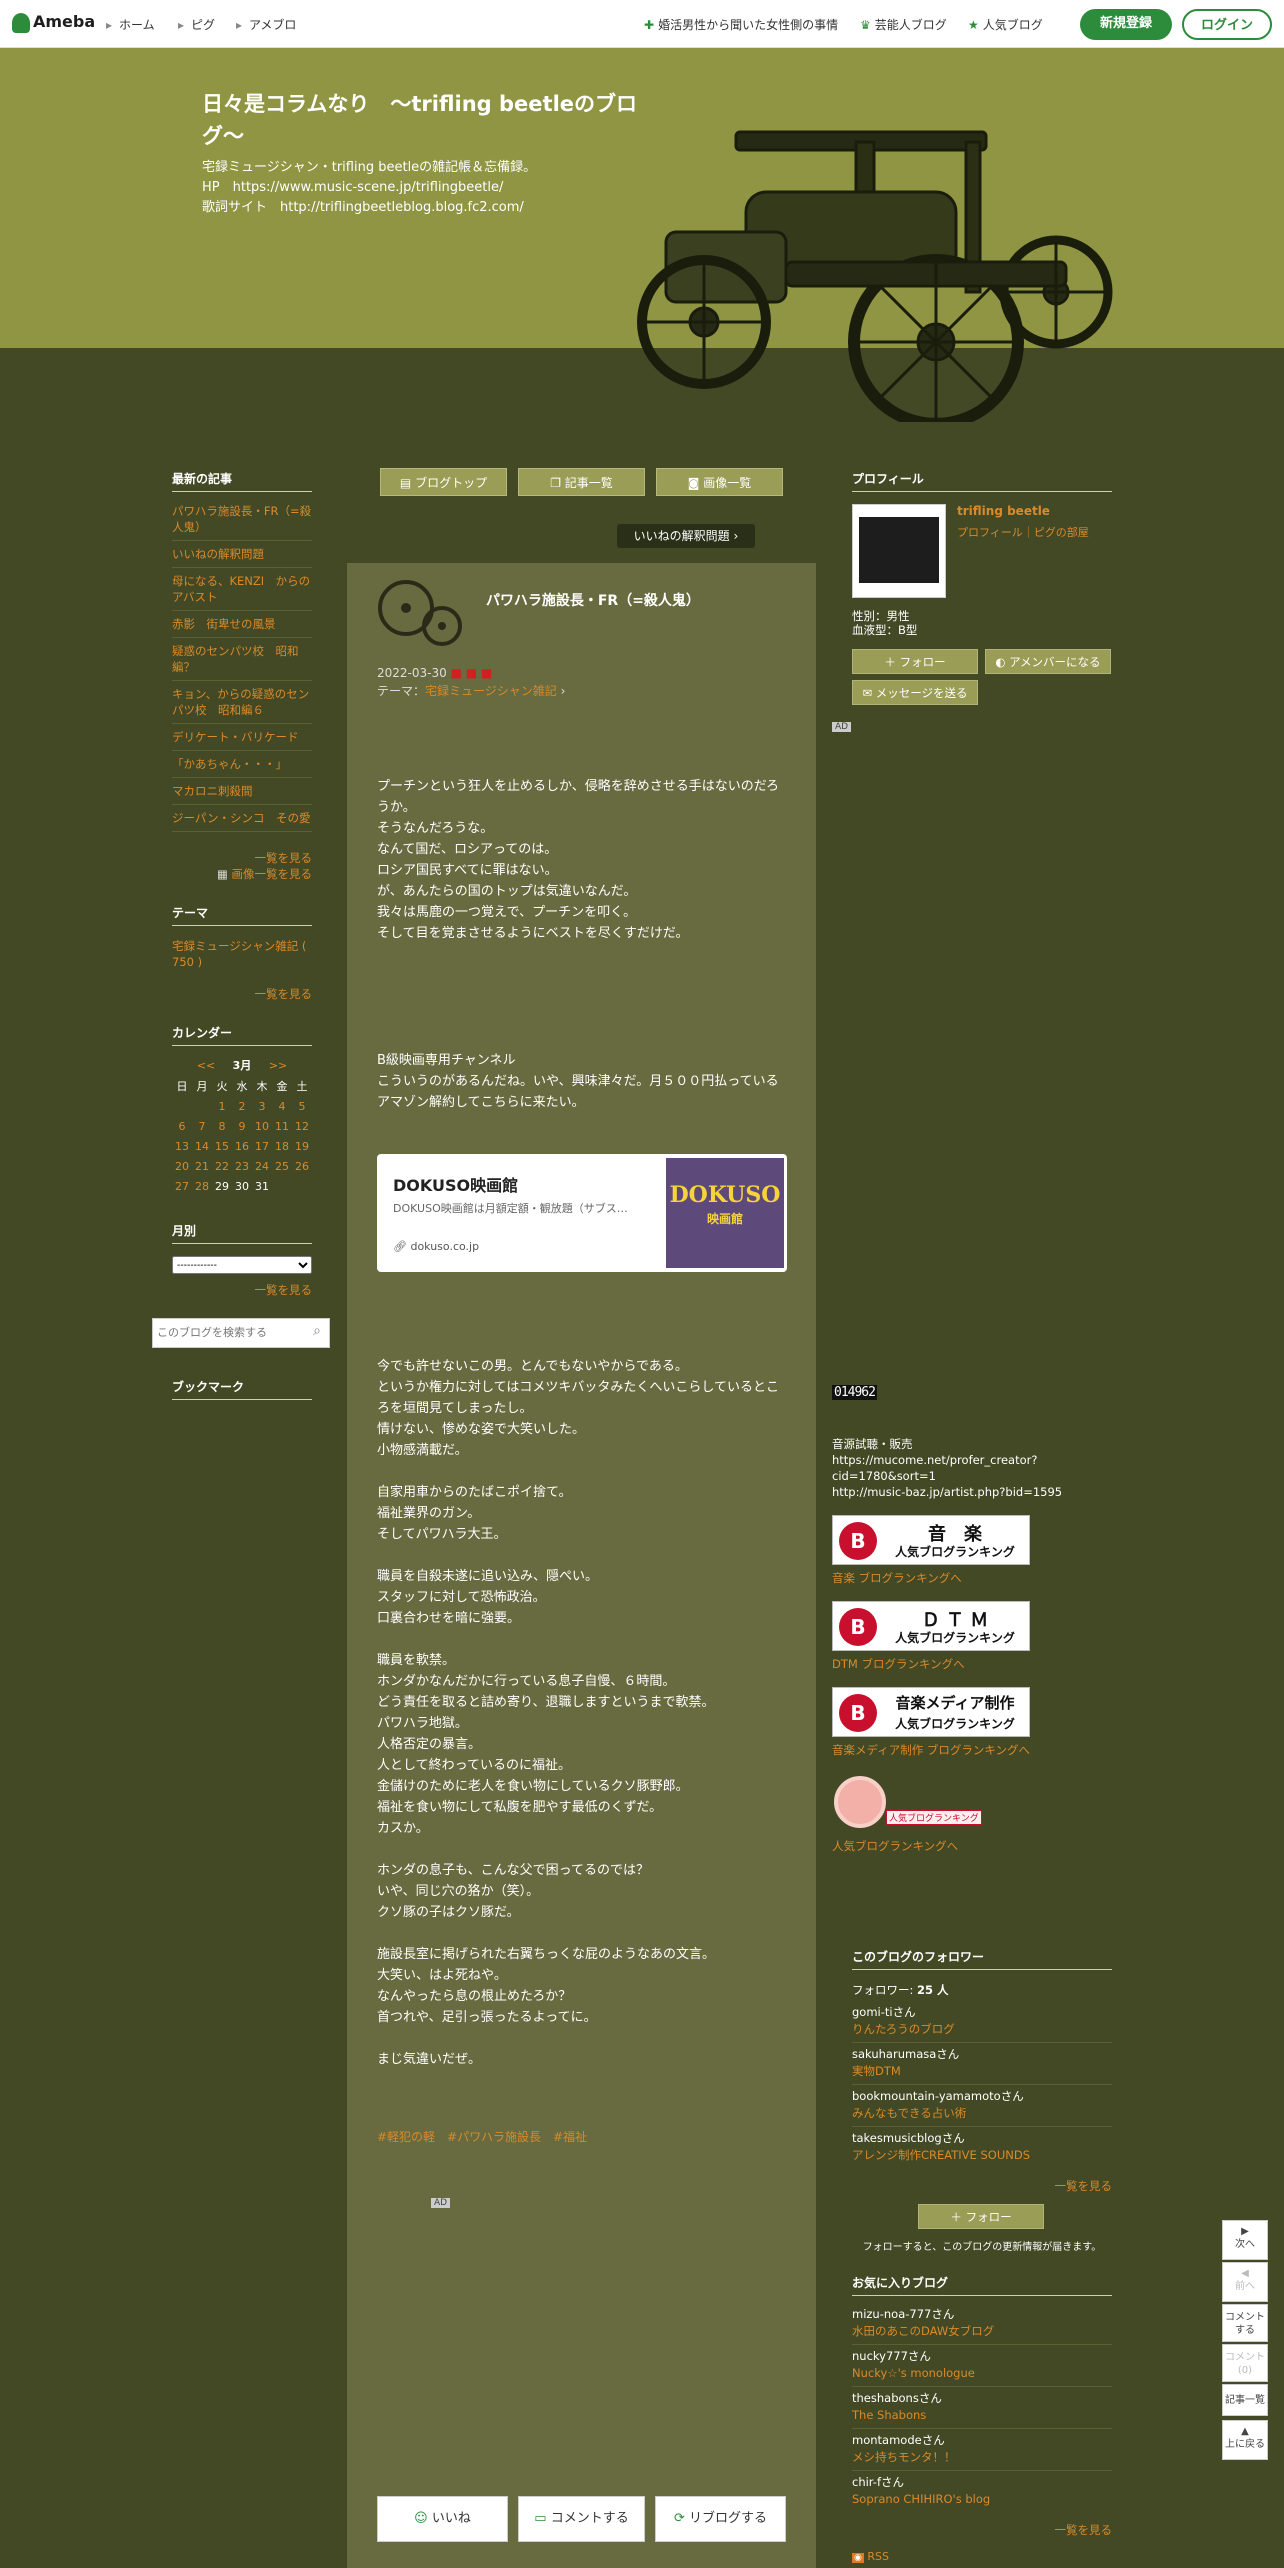  What do you see at coordinates (422, 120) in the screenshot?
I see `blog-title: 日々是コラムなり ～trifling beetleのブログ～` at bounding box center [422, 120].